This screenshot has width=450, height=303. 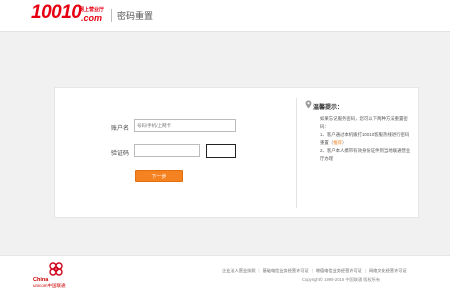 I want to click on captcha-input, so click(x=167, y=150).